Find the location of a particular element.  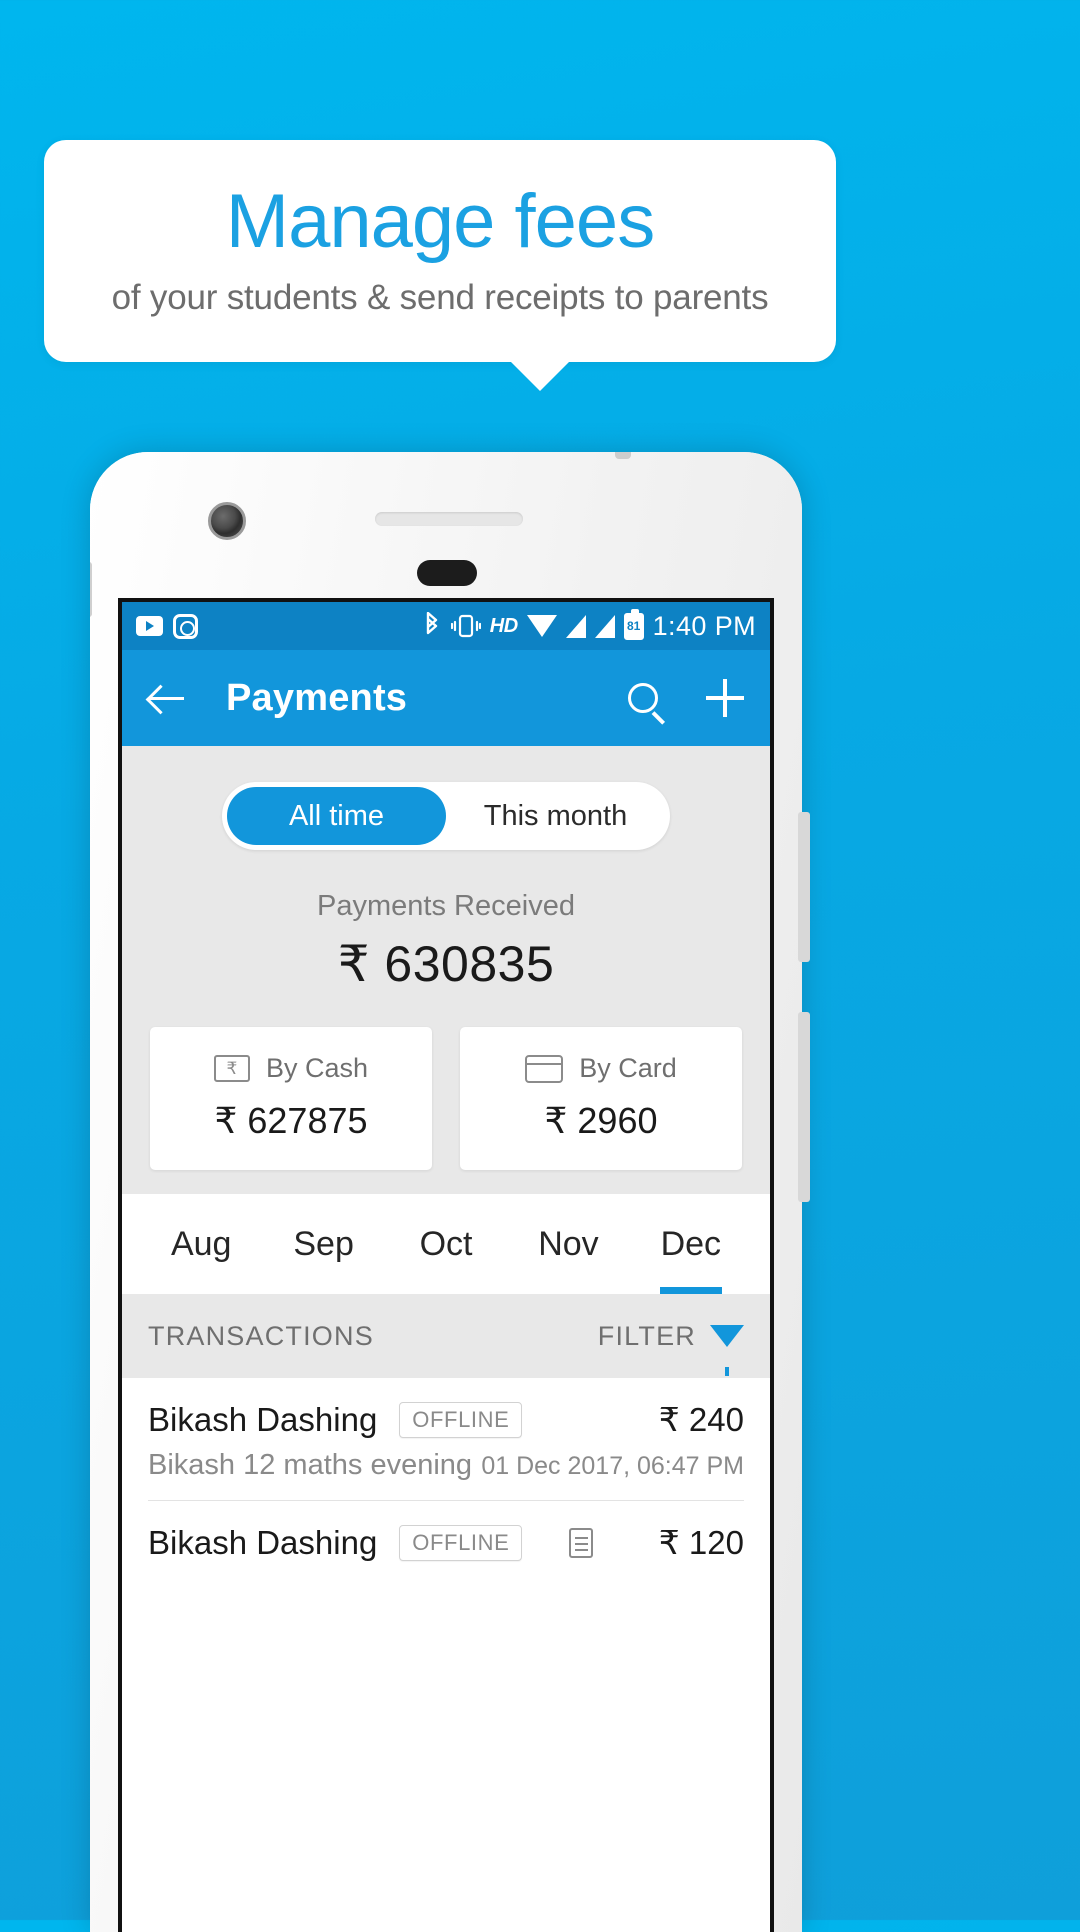

transactions-label: TRANSACTIONS is located at coordinates (261, 1335).